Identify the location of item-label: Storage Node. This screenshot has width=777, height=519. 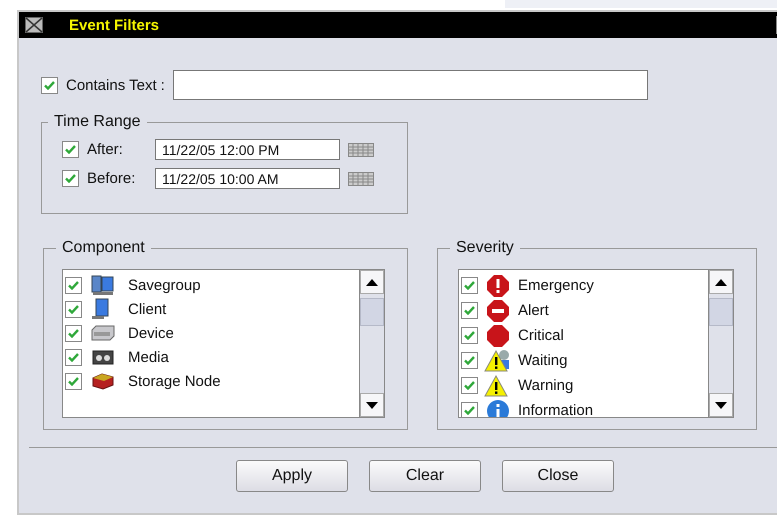
(174, 381).